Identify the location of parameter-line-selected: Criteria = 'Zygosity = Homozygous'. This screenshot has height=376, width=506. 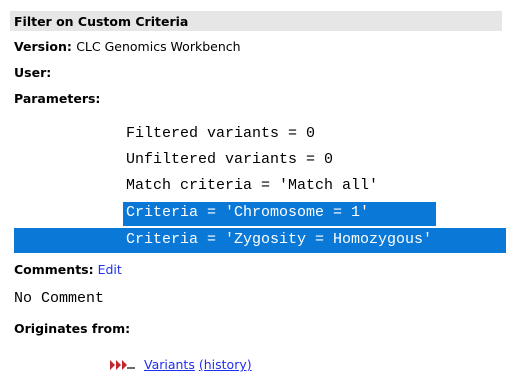
(279, 239).